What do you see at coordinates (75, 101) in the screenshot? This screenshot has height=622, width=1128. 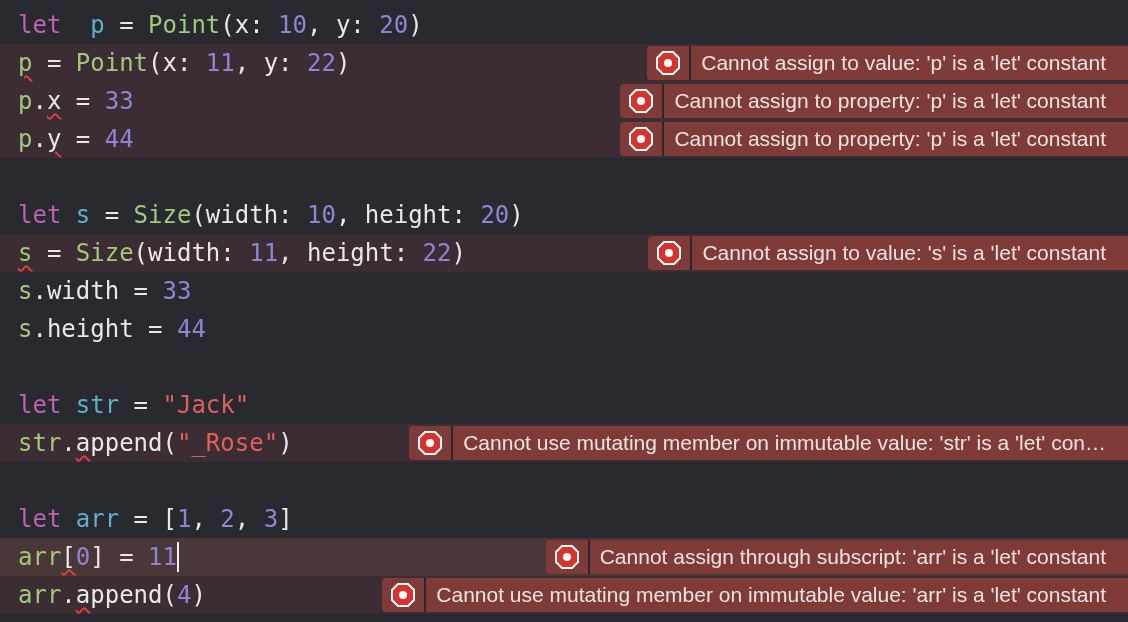 I see `code-line: p.x = 33` at bounding box center [75, 101].